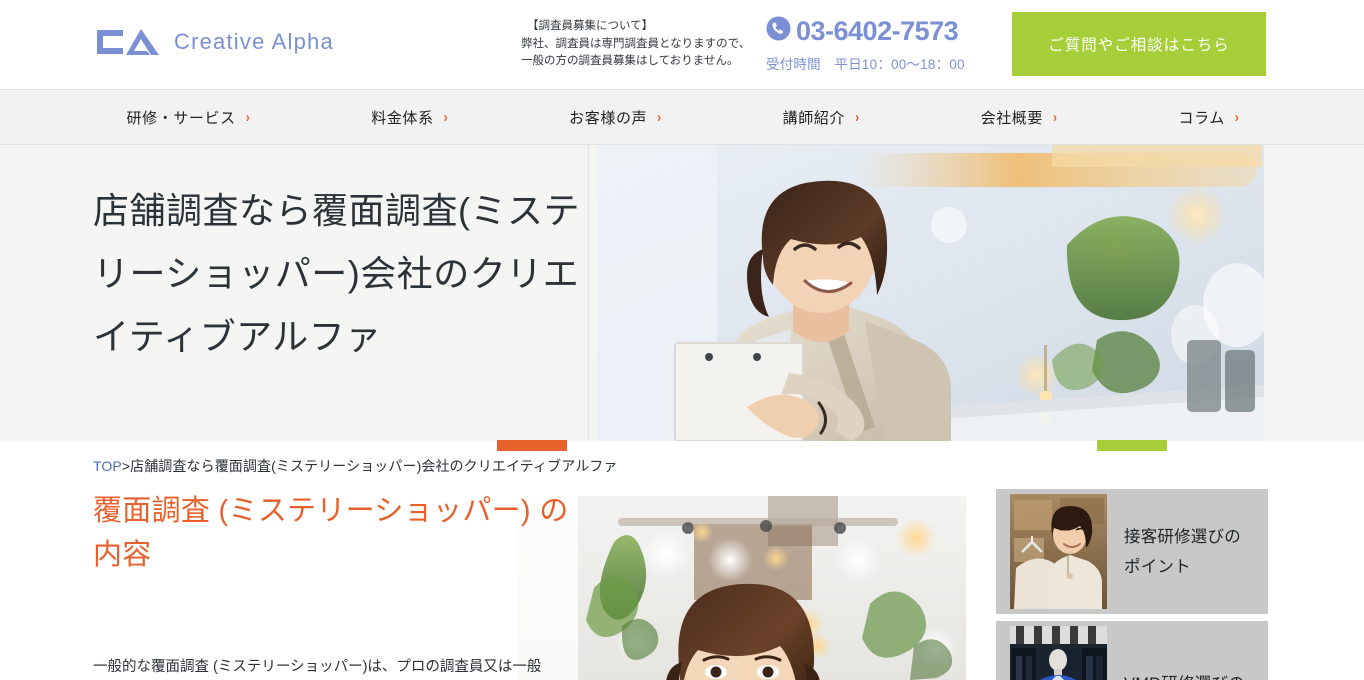  Describe the element at coordinates (317, 667) in the screenshot. I see `body-paragraph: 一般的な覆面調査 (ミステリーショッパー)は、プロの調査員又は一般` at that location.